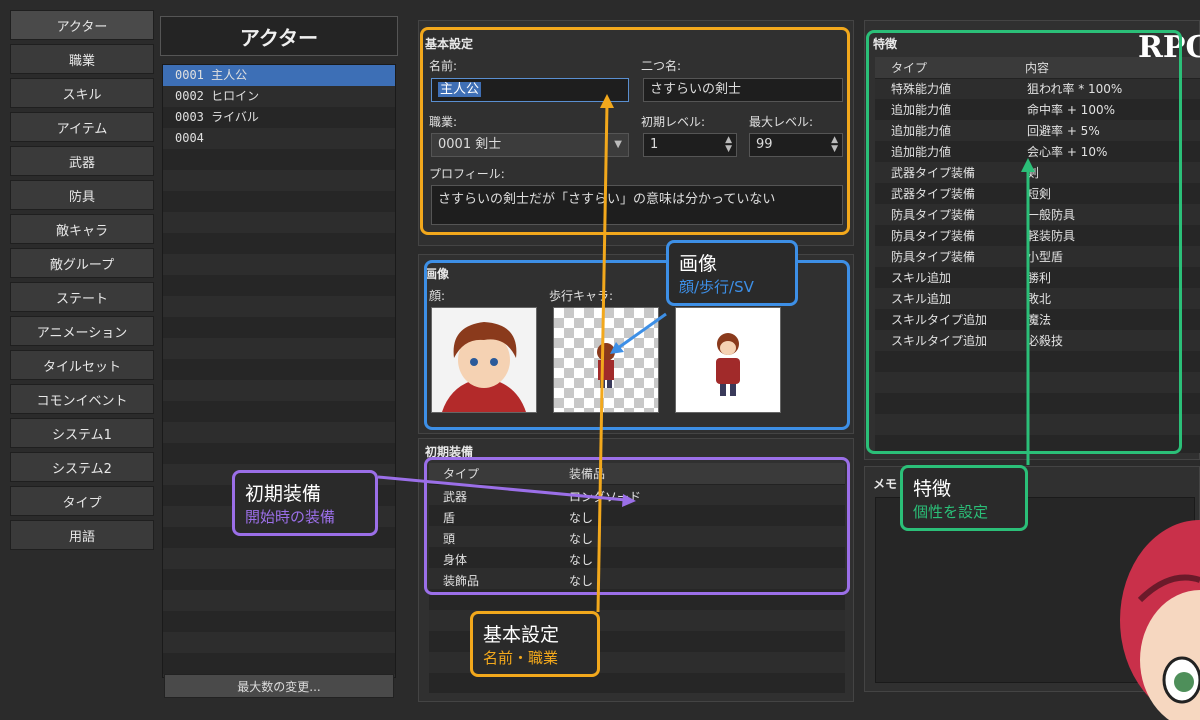 This screenshot has height=720, width=1200. What do you see at coordinates (602, 358) in the screenshot?
I see `basic-arrow` at bounding box center [602, 358].